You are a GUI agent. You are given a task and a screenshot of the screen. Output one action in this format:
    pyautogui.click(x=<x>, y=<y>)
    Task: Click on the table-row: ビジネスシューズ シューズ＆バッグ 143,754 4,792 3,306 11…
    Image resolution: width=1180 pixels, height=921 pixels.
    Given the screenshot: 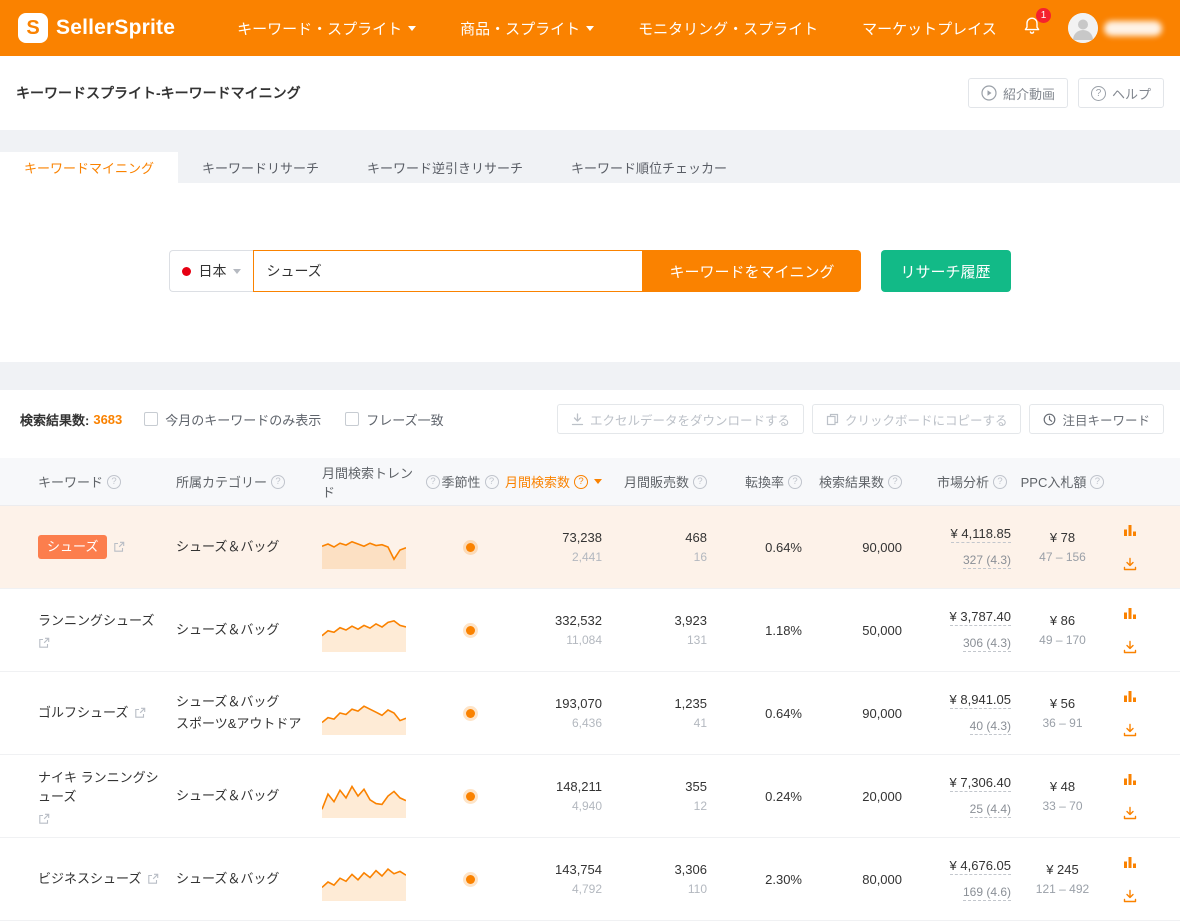 What is the action you would take?
    pyautogui.click(x=590, y=879)
    